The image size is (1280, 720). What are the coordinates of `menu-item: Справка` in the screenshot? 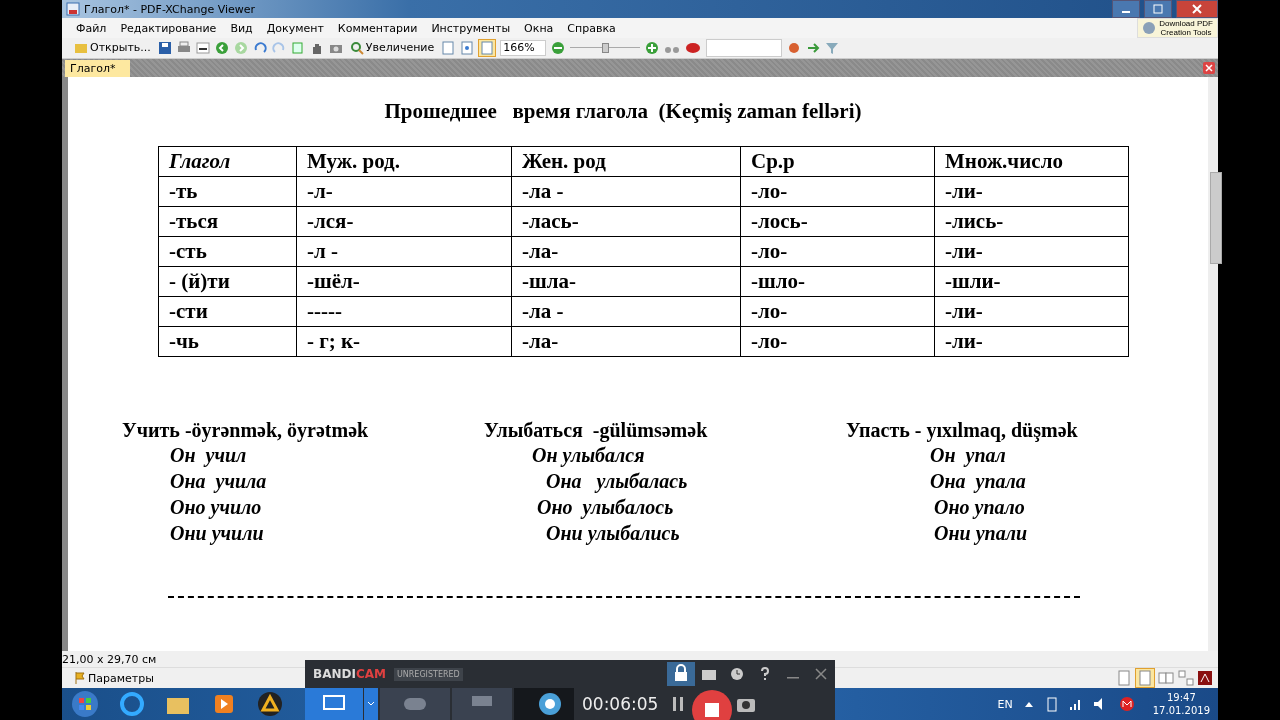 It's located at (591, 28).